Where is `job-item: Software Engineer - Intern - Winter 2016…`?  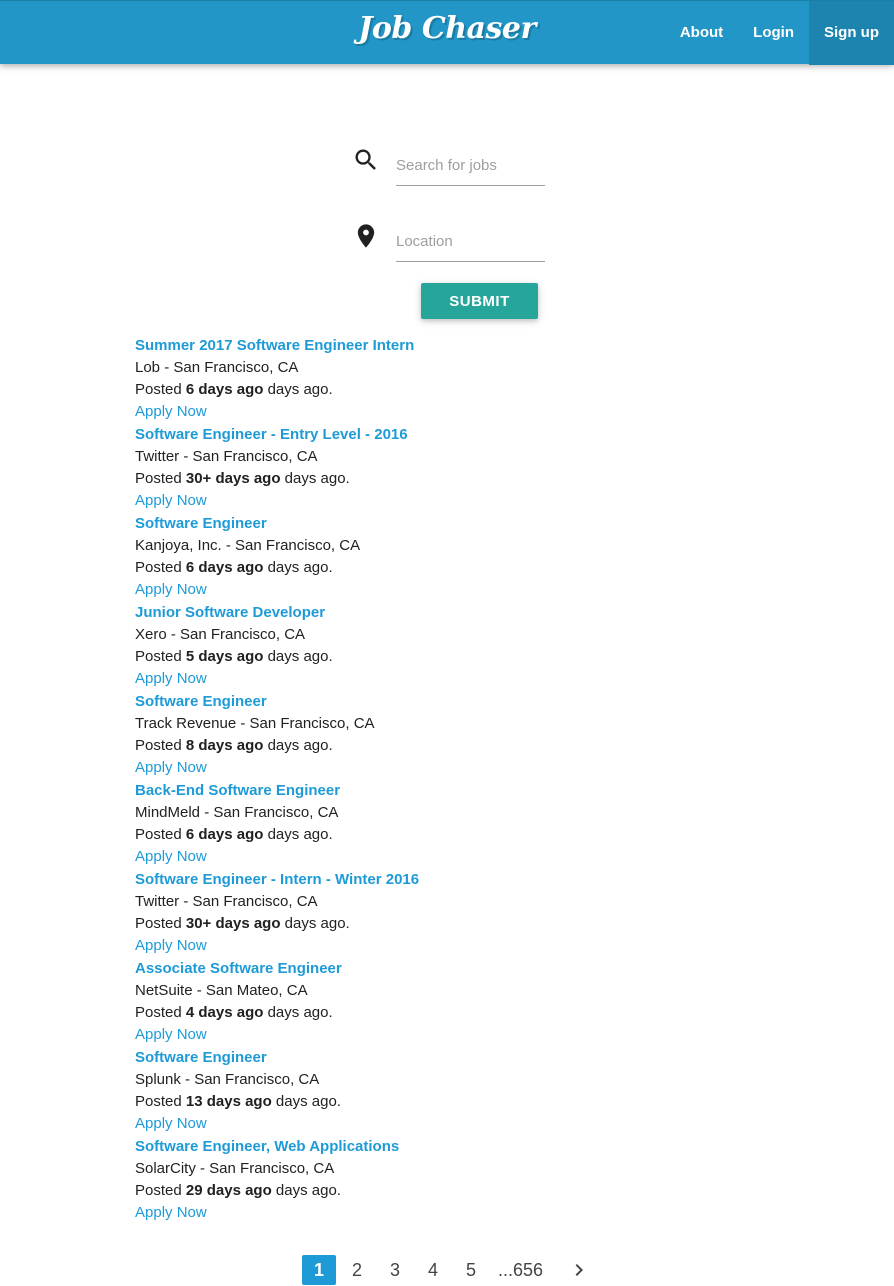
job-item: Software Engineer - Intern - Winter 2016… is located at coordinates (435, 913).